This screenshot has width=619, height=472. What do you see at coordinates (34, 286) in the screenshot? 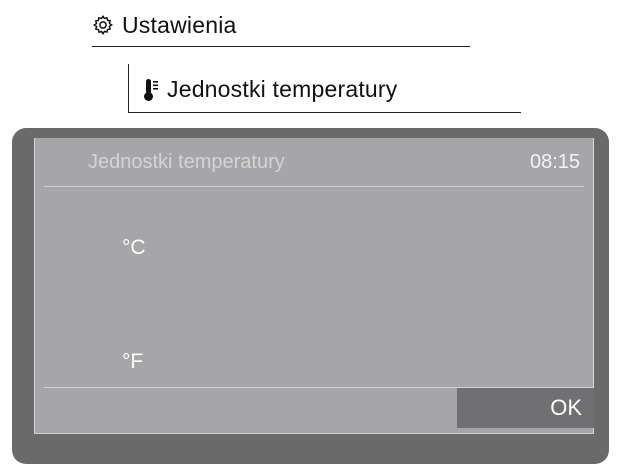
I see `screen-left-edge` at bounding box center [34, 286].